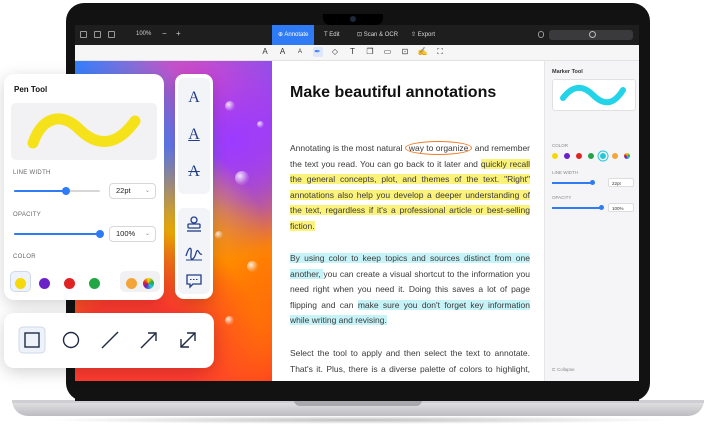  I want to click on search-icon, so click(592, 34).